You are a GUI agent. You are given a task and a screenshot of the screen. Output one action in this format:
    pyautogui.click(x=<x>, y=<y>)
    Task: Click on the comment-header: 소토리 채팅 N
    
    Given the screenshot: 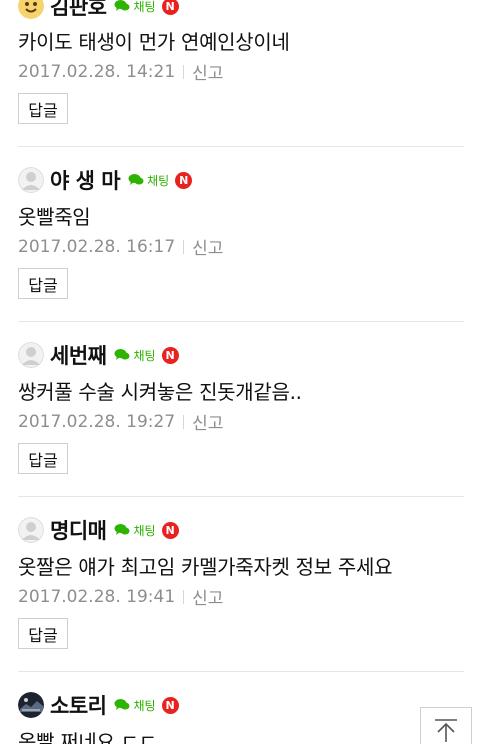 What is the action you would take?
    pyautogui.click(x=98, y=705)
    